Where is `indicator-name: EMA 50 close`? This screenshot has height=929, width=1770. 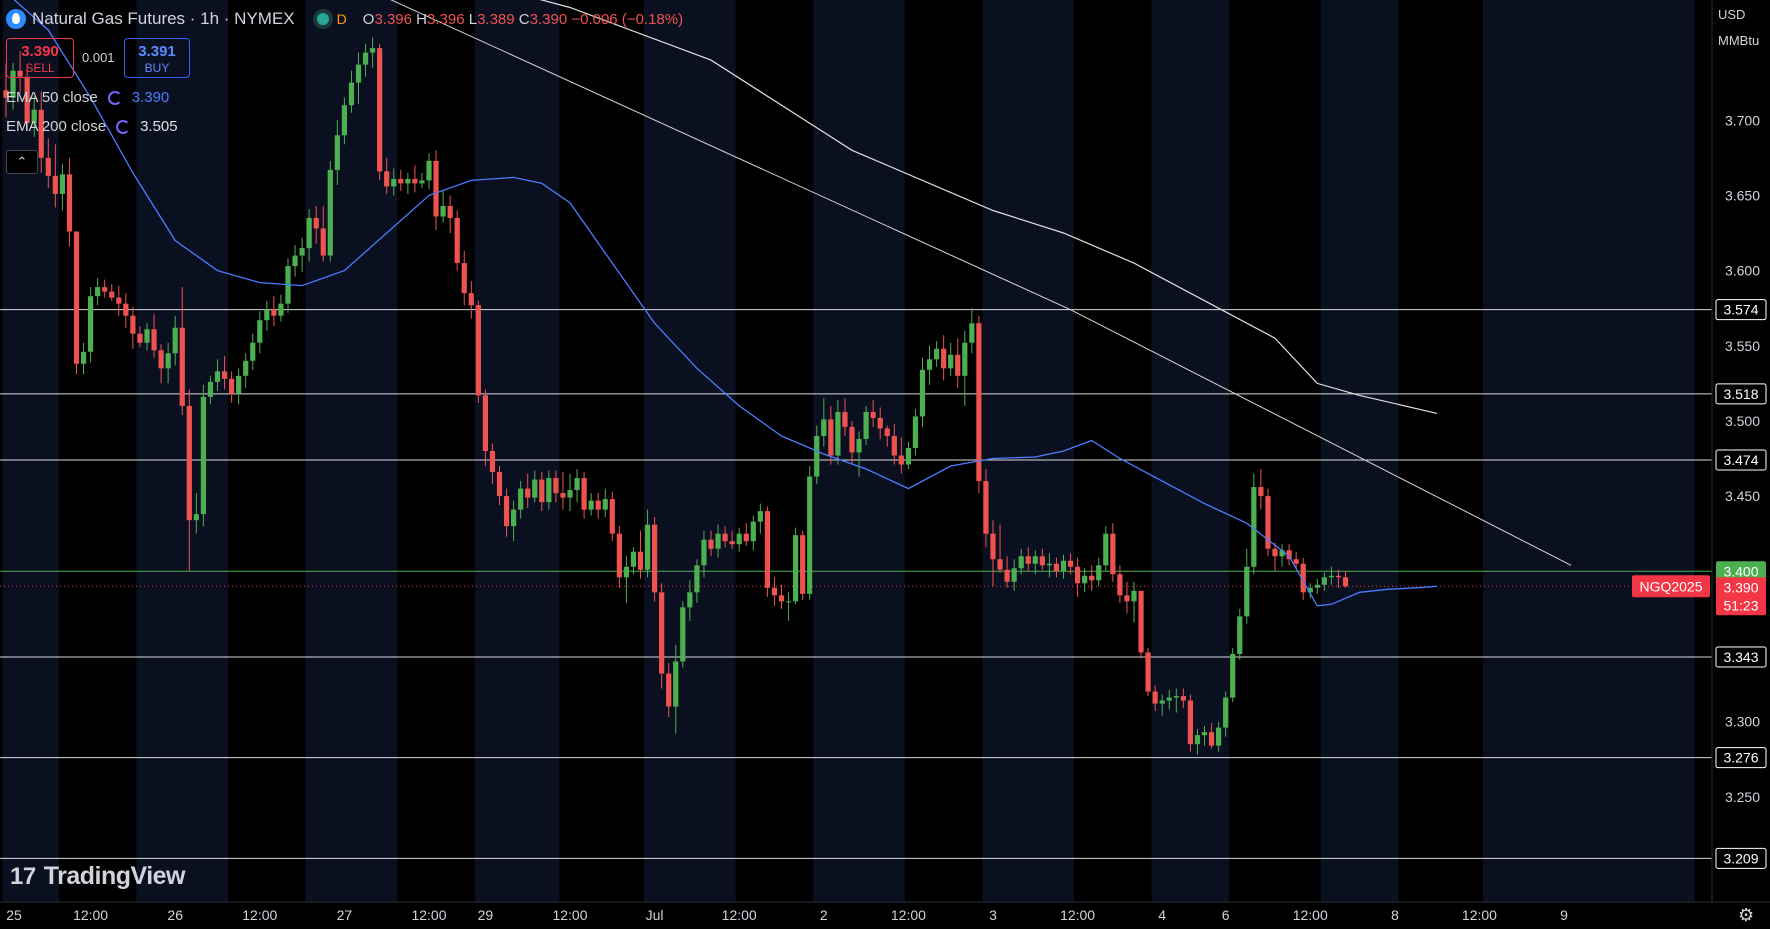
indicator-name: EMA 50 close is located at coordinates (52, 97).